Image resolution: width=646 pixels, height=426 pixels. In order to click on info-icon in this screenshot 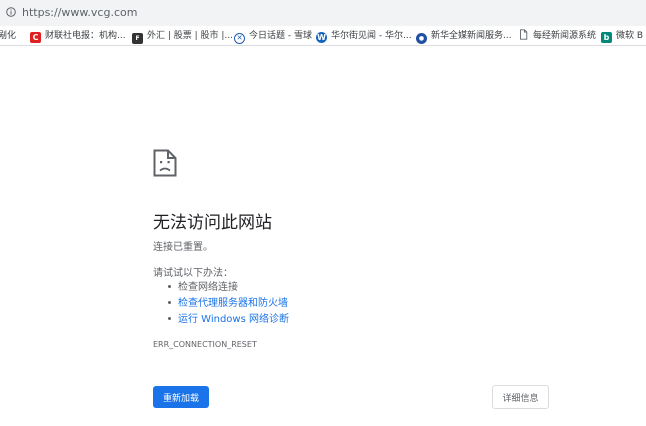, I will do `click(11, 12)`.